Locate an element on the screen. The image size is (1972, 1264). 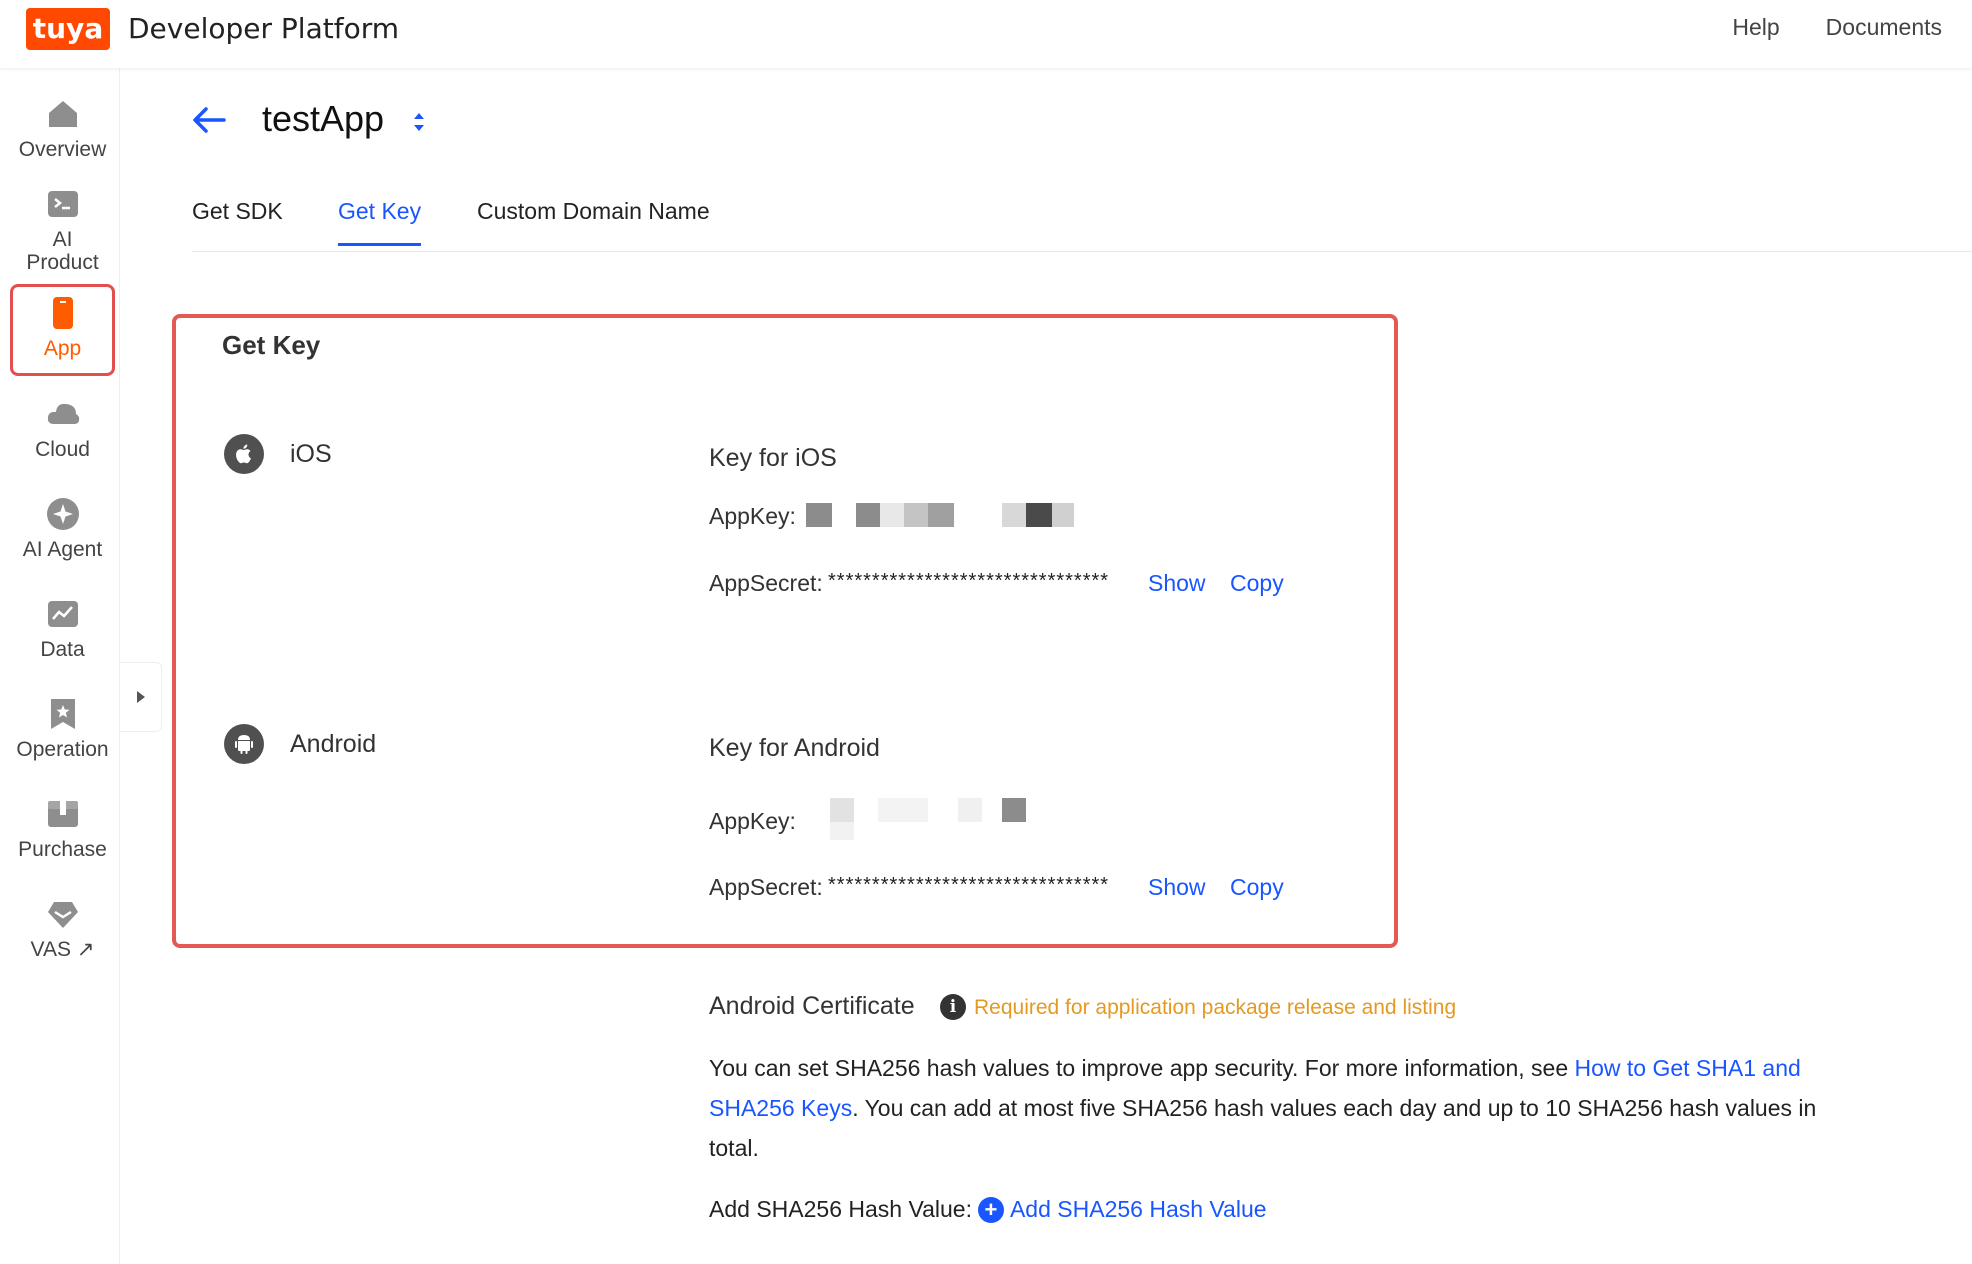
external-link-icon: ↗ is located at coordinates (85, 949).